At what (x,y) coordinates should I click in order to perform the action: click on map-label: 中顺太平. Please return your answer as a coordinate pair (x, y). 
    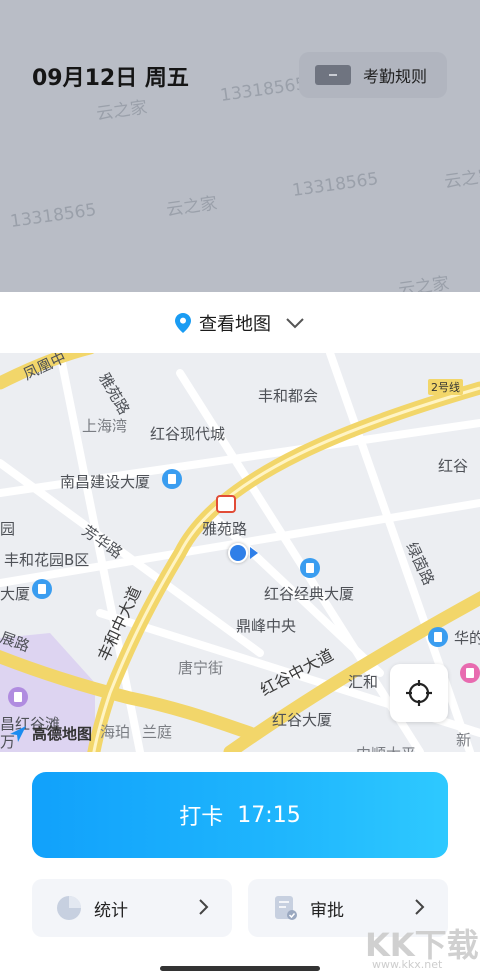
    Looking at the image, I should click on (386, 747).